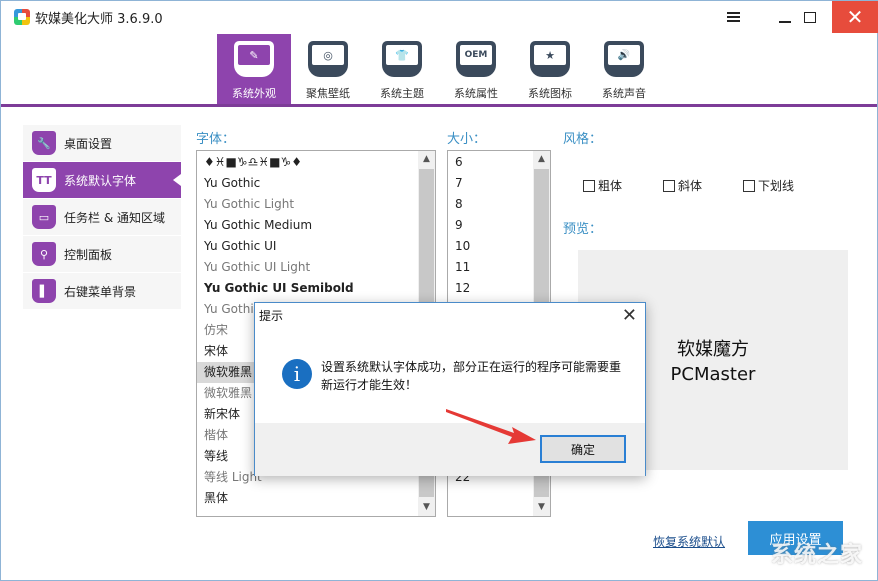 The image size is (878, 581). What do you see at coordinates (624, 59) in the screenshot?
I see `speaker-icon: 🔊` at bounding box center [624, 59].